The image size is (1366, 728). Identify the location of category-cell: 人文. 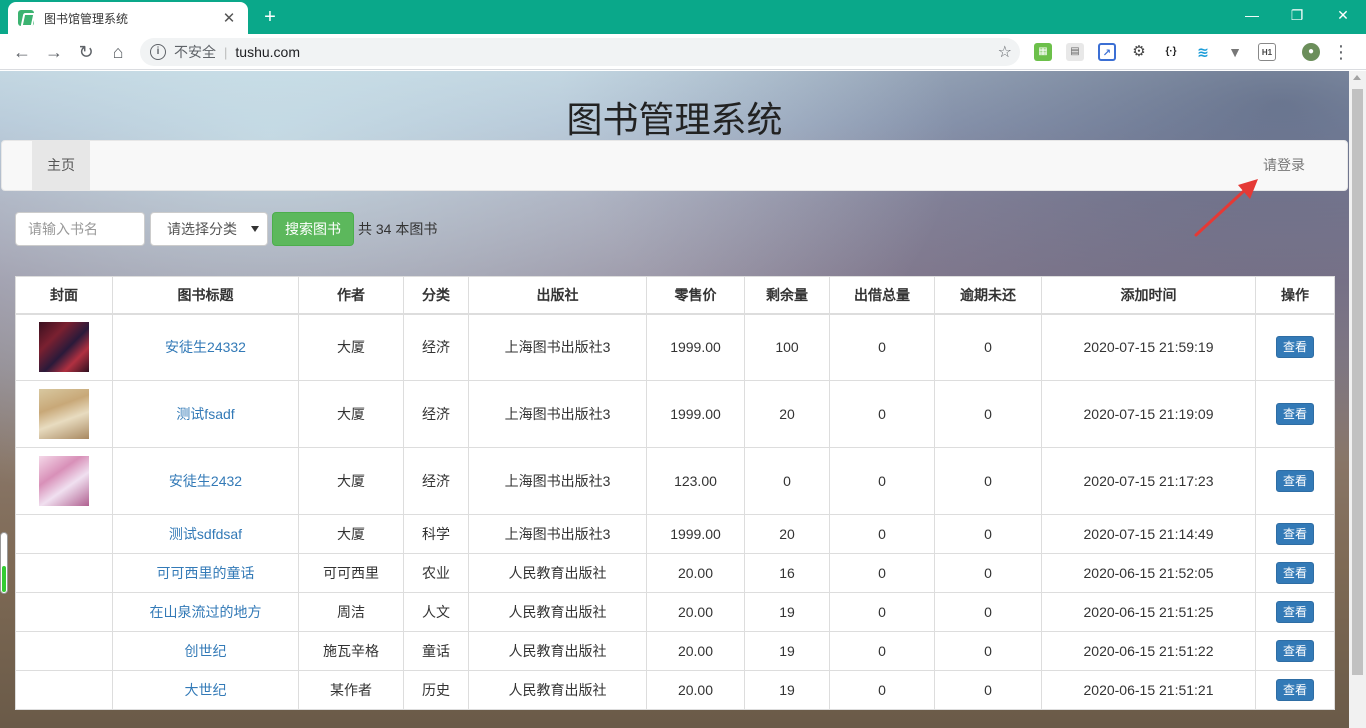
(436, 612).